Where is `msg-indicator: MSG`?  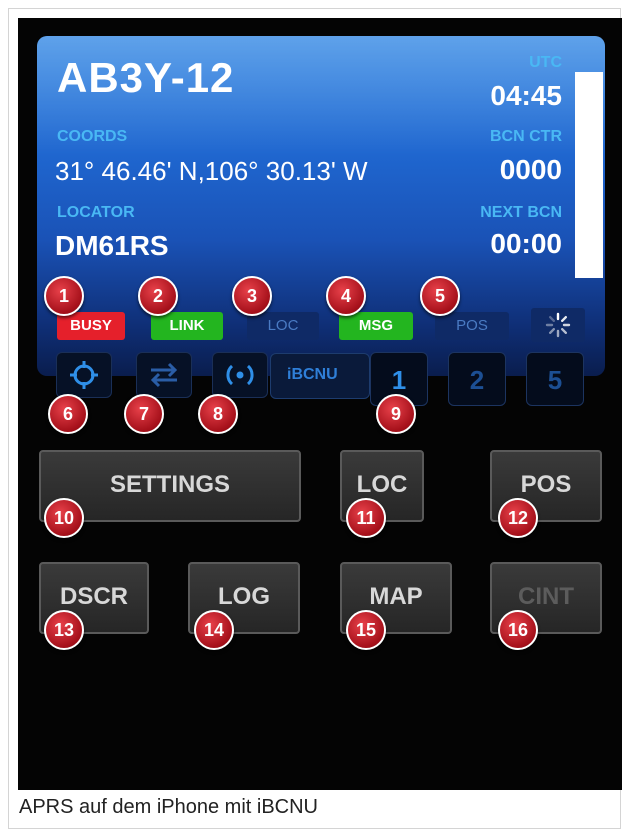 msg-indicator: MSG is located at coordinates (376, 326).